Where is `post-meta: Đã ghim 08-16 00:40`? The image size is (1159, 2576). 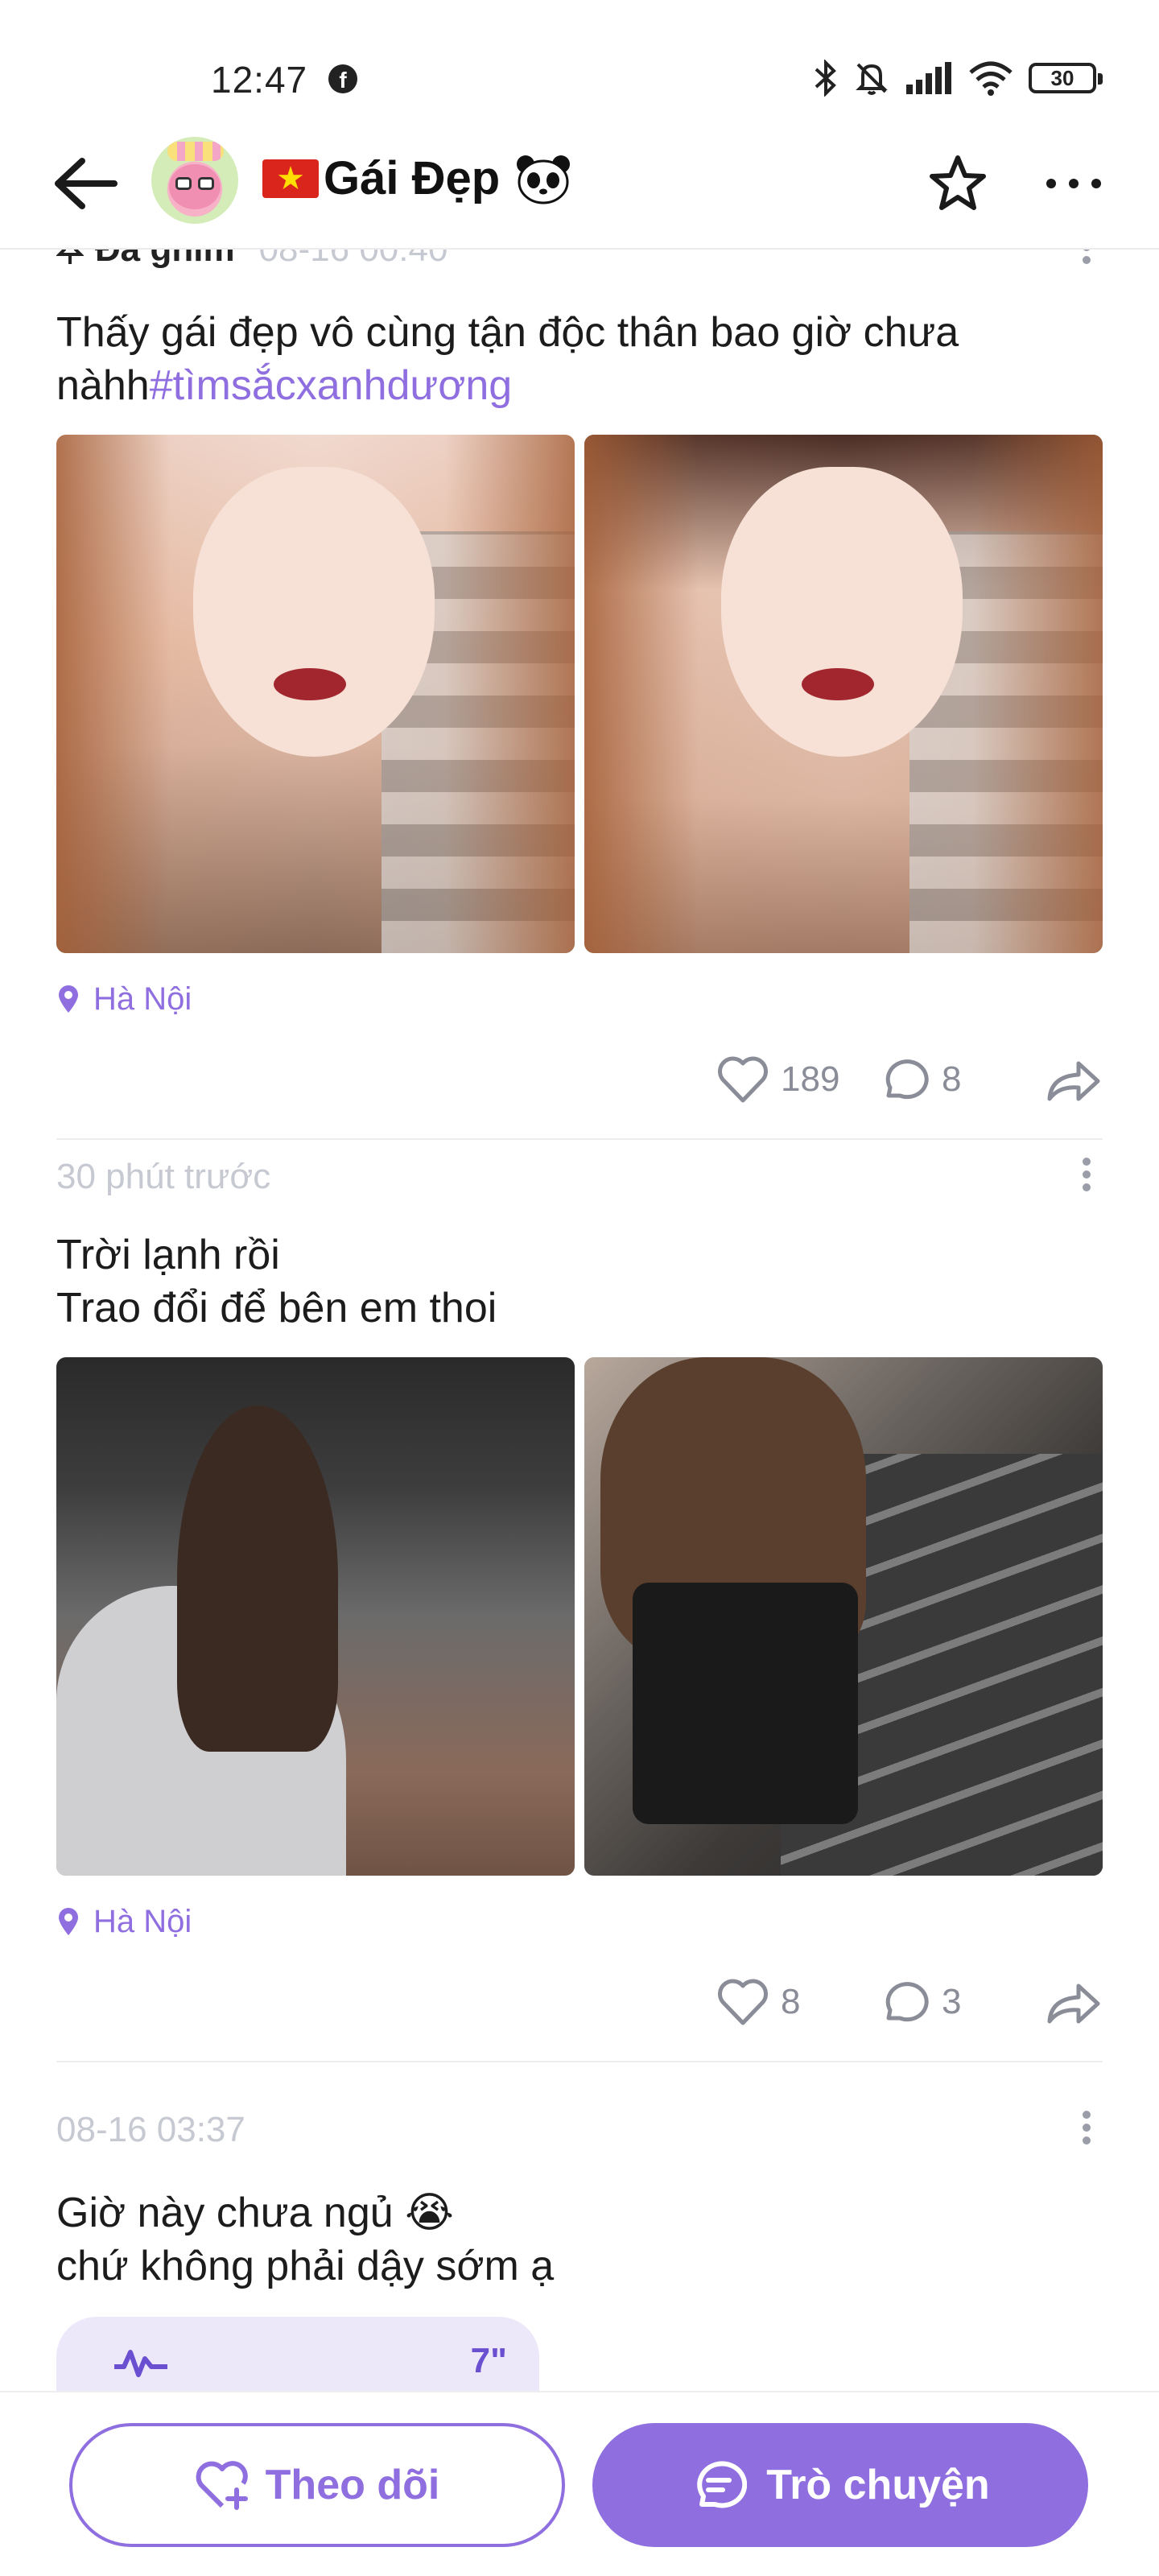
post-meta: Đã ghim 08-16 00:40 is located at coordinates (579, 266).